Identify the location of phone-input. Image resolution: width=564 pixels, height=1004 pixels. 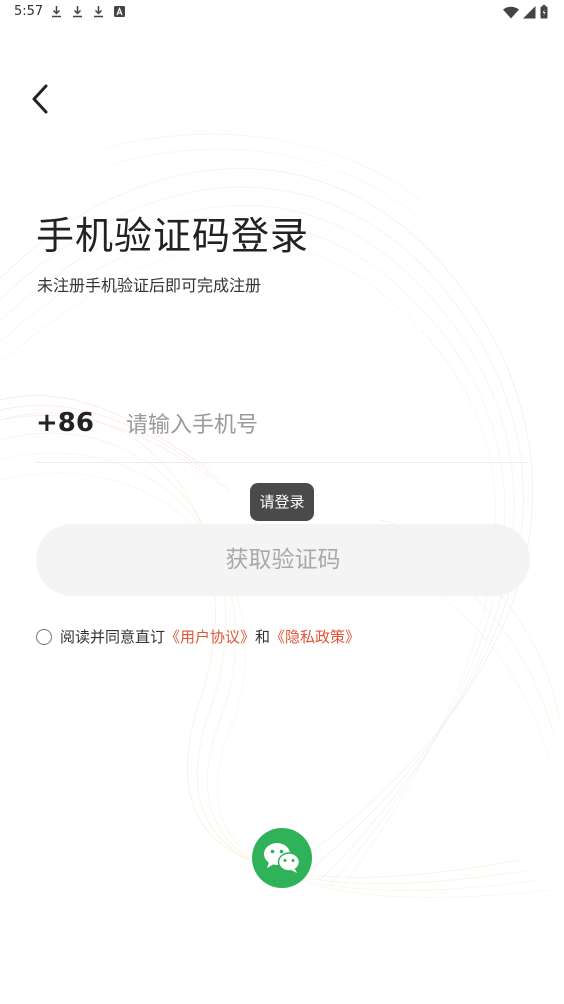
(321, 425).